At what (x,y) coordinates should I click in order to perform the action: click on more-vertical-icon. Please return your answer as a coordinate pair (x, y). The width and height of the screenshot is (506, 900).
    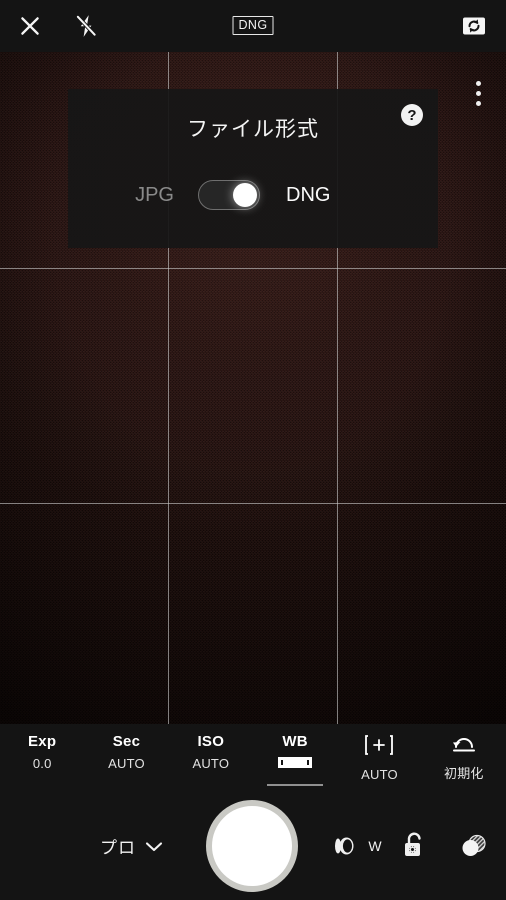
    Looking at the image, I should click on (478, 93).